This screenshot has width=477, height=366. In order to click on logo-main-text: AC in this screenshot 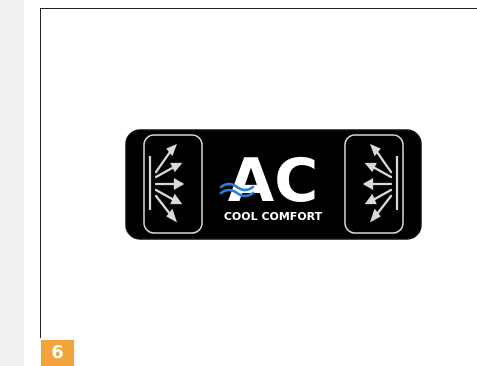, I will do `click(273, 181)`.